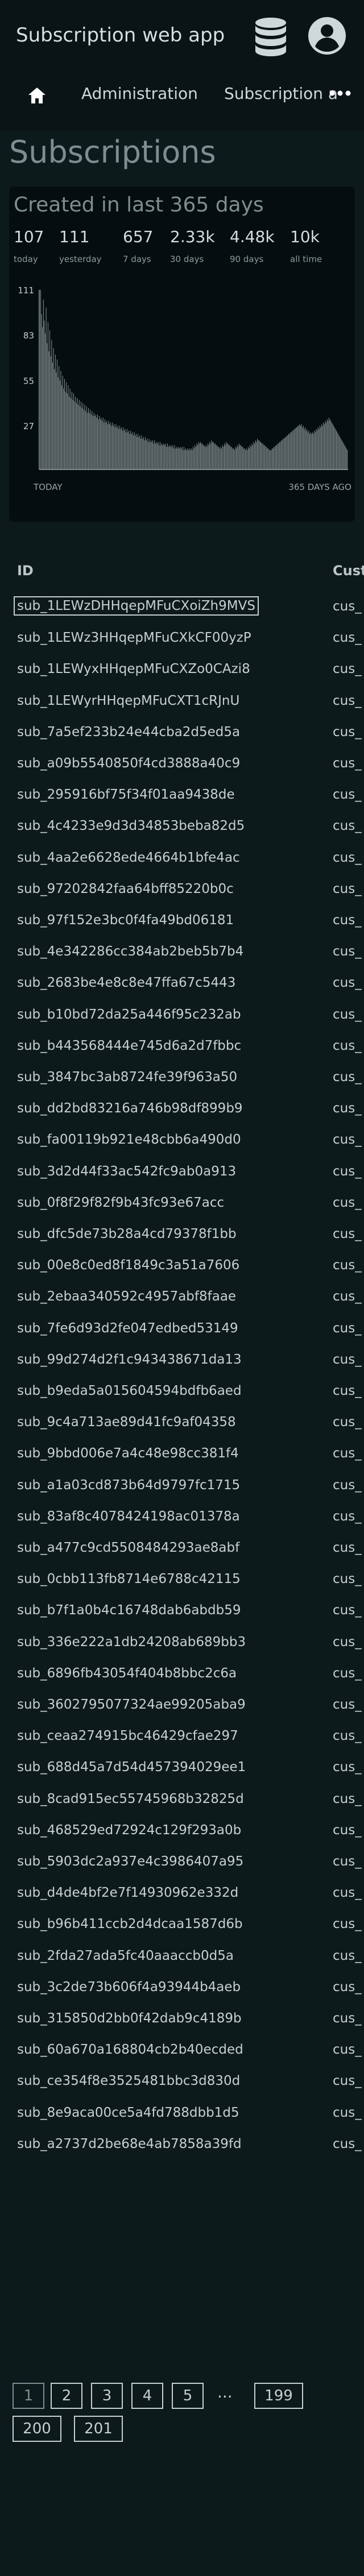 This screenshot has width=364, height=2576. What do you see at coordinates (136, 606) in the screenshot?
I see `subscription-id-link: sub_1LEWzDHHqepMFuCXoiZh9MVS` at bounding box center [136, 606].